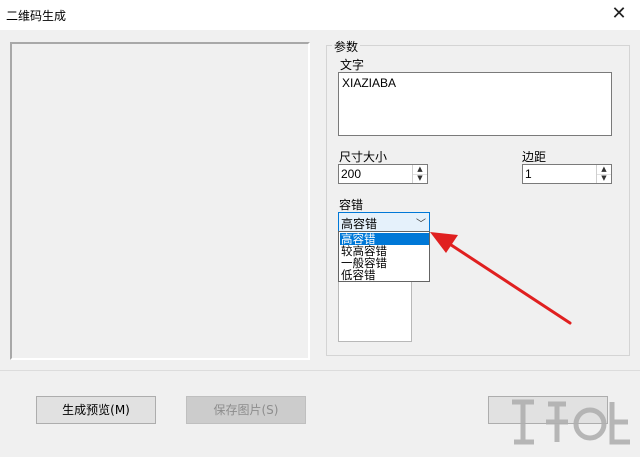  Describe the element at coordinates (475, 104) in the screenshot. I see `text-input: XIAZIABA` at that location.